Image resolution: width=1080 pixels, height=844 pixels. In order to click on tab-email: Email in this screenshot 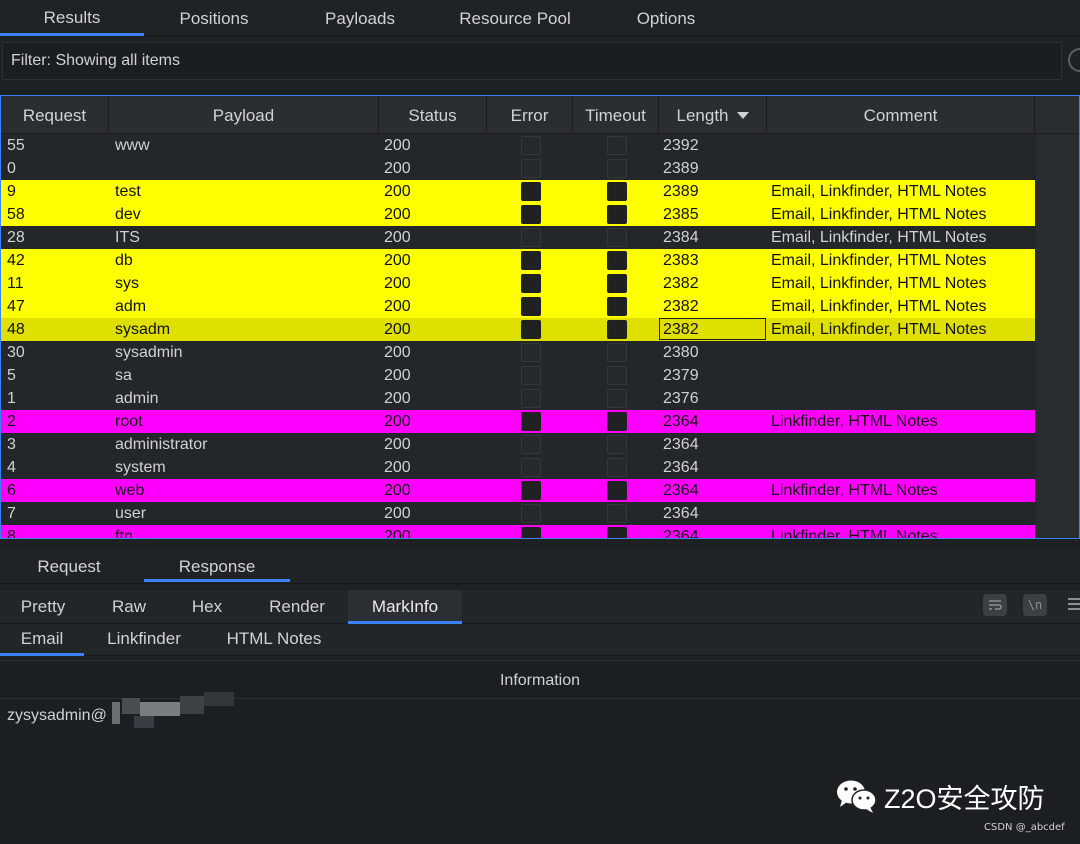, I will do `click(42, 640)`.